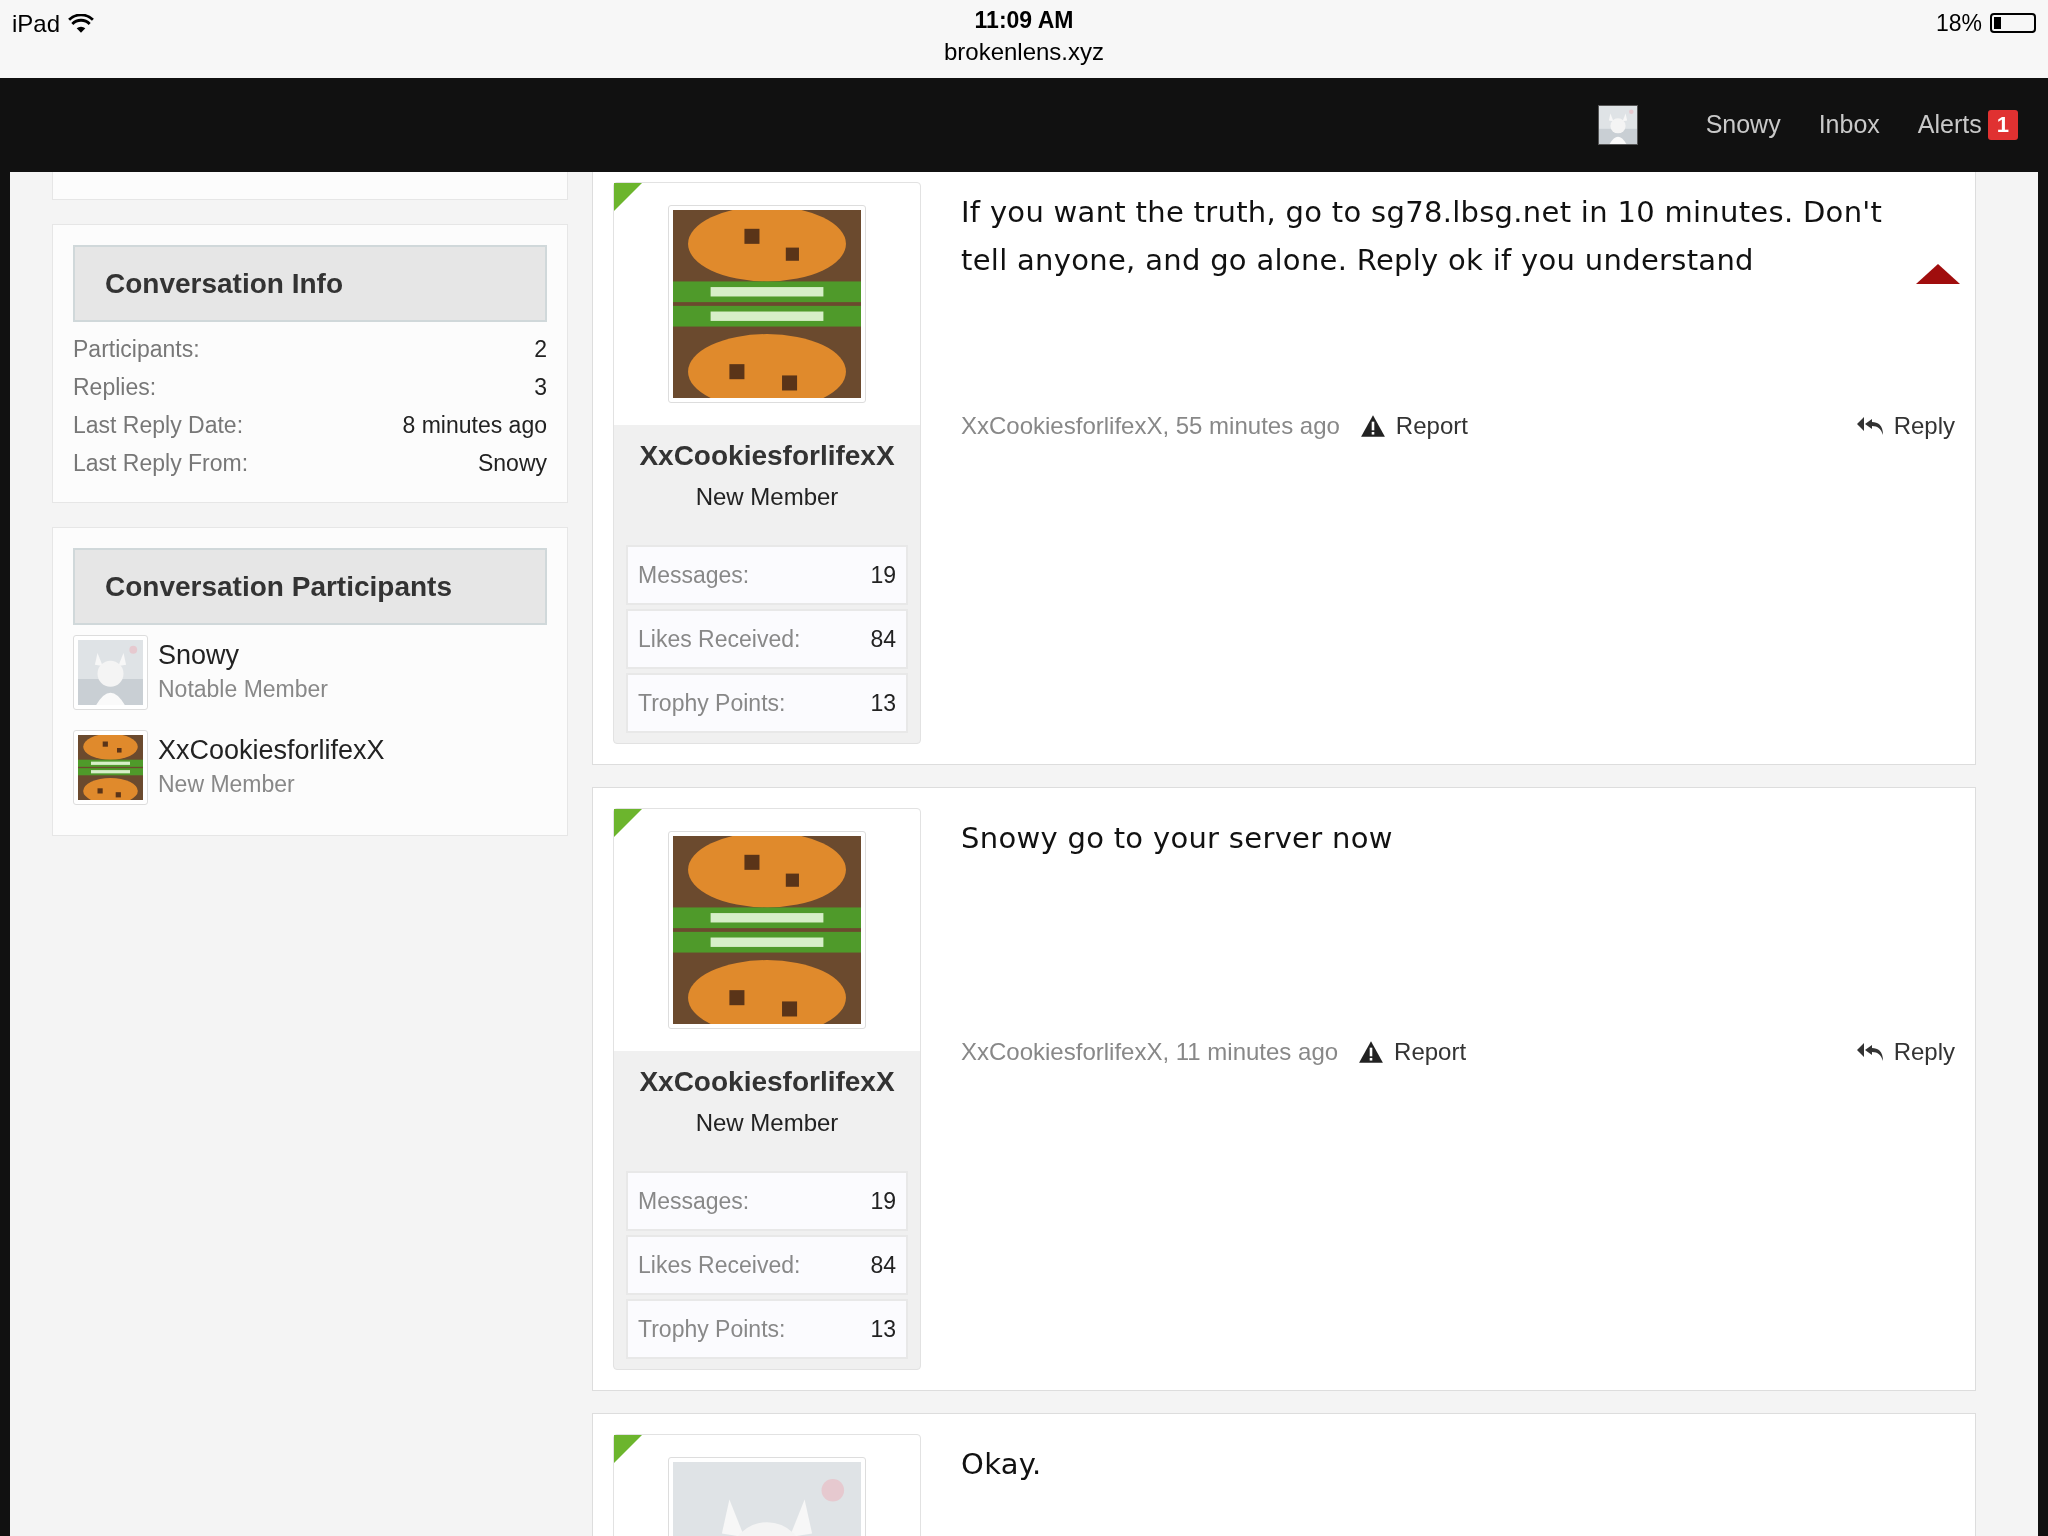 Image resolution: width=2048 pixels, height=1536 pixels. I want to click on address-url: brokenlens.xyz, so click(1024, 52).